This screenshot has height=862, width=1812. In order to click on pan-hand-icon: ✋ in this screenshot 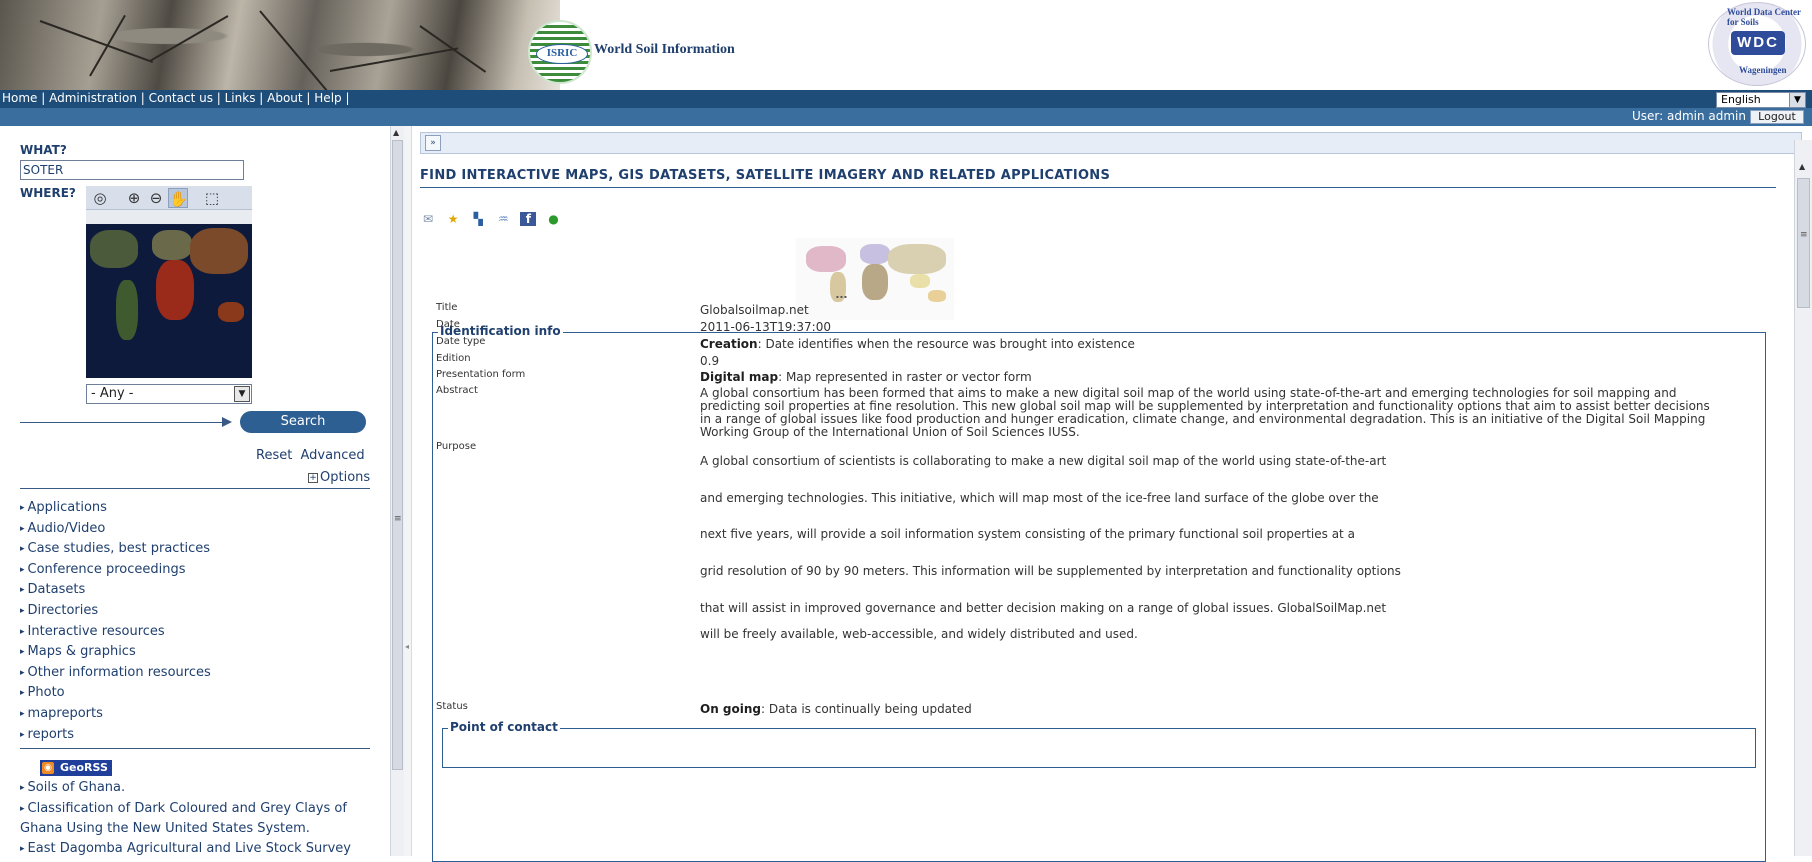, I will do `click(178, 198)`.